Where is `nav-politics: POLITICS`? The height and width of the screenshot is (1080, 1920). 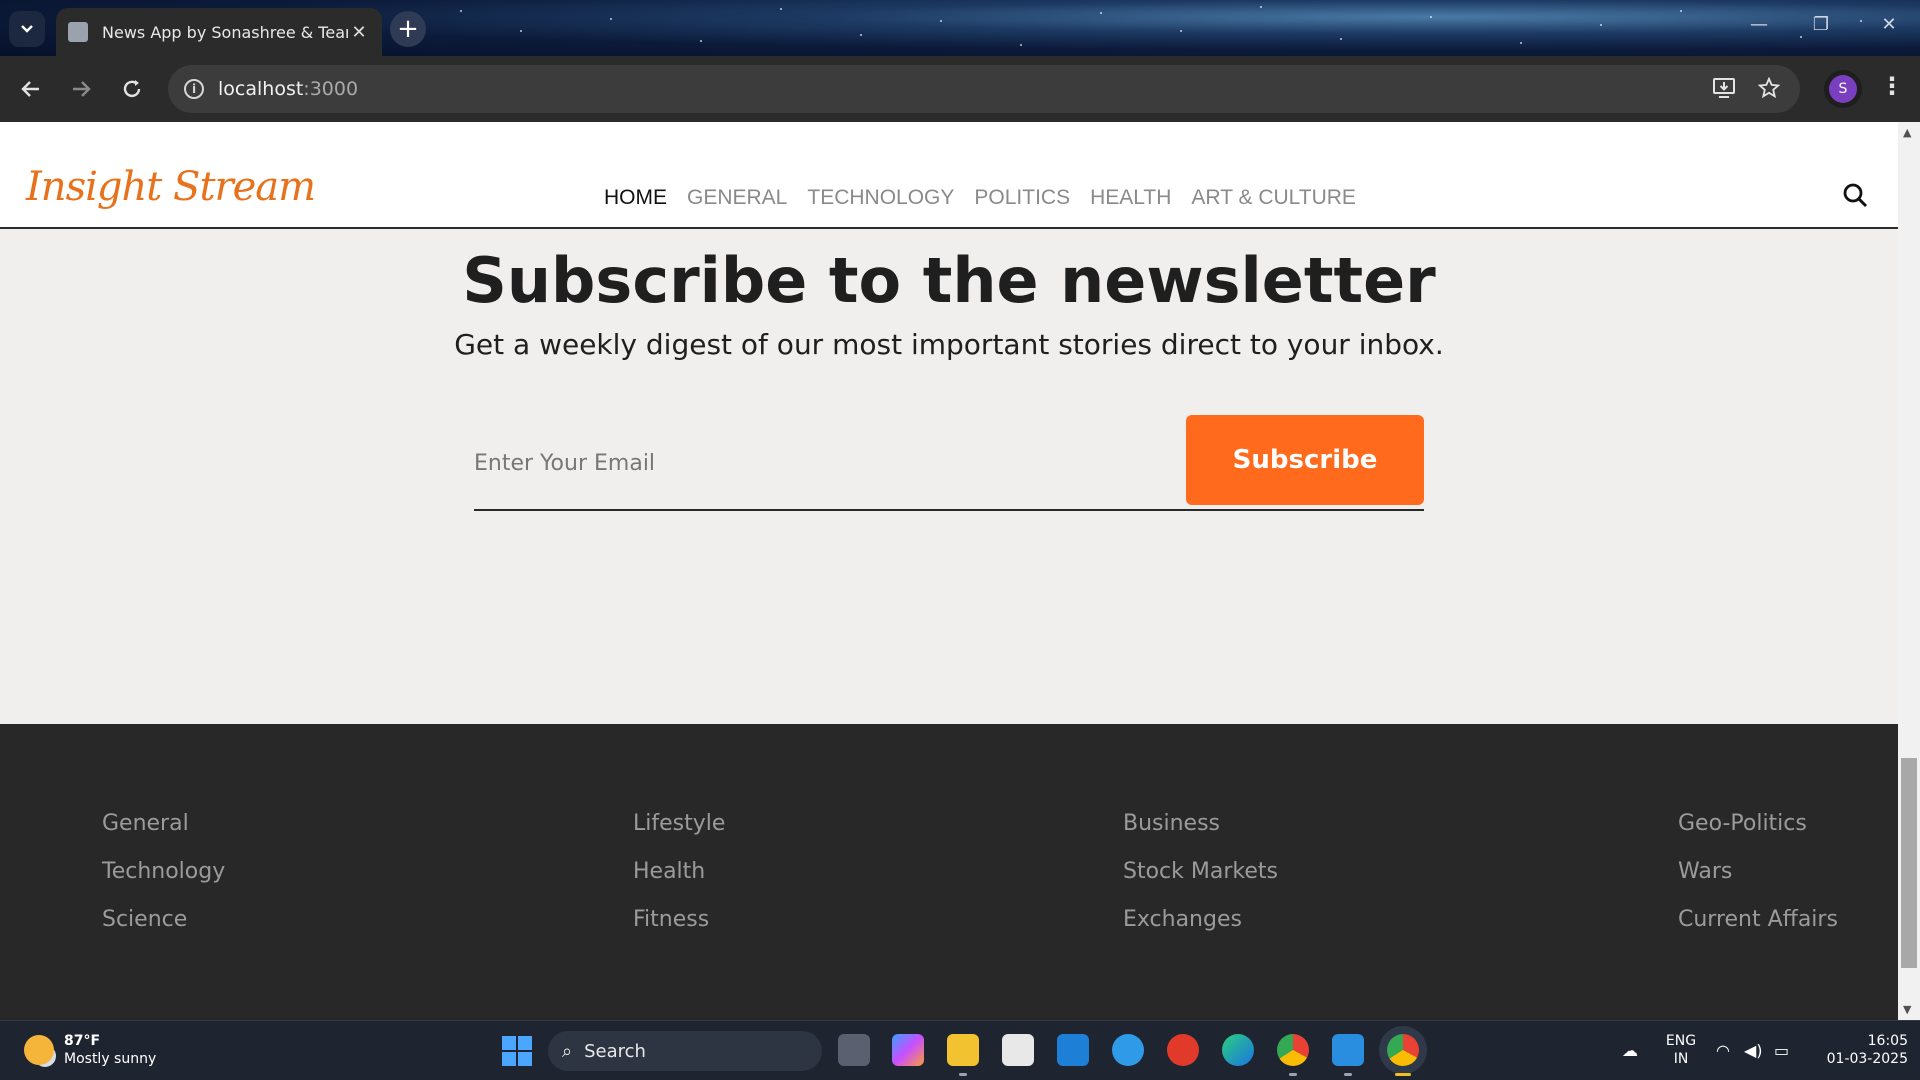
nav-politics: POLITICS is located at coordinates (1022, 198).